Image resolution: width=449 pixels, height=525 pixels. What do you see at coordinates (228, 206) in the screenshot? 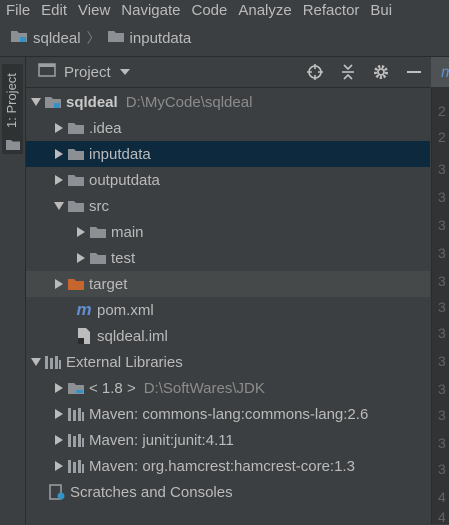
I see `tree-item-src: src` at bounding box center [228, 206].